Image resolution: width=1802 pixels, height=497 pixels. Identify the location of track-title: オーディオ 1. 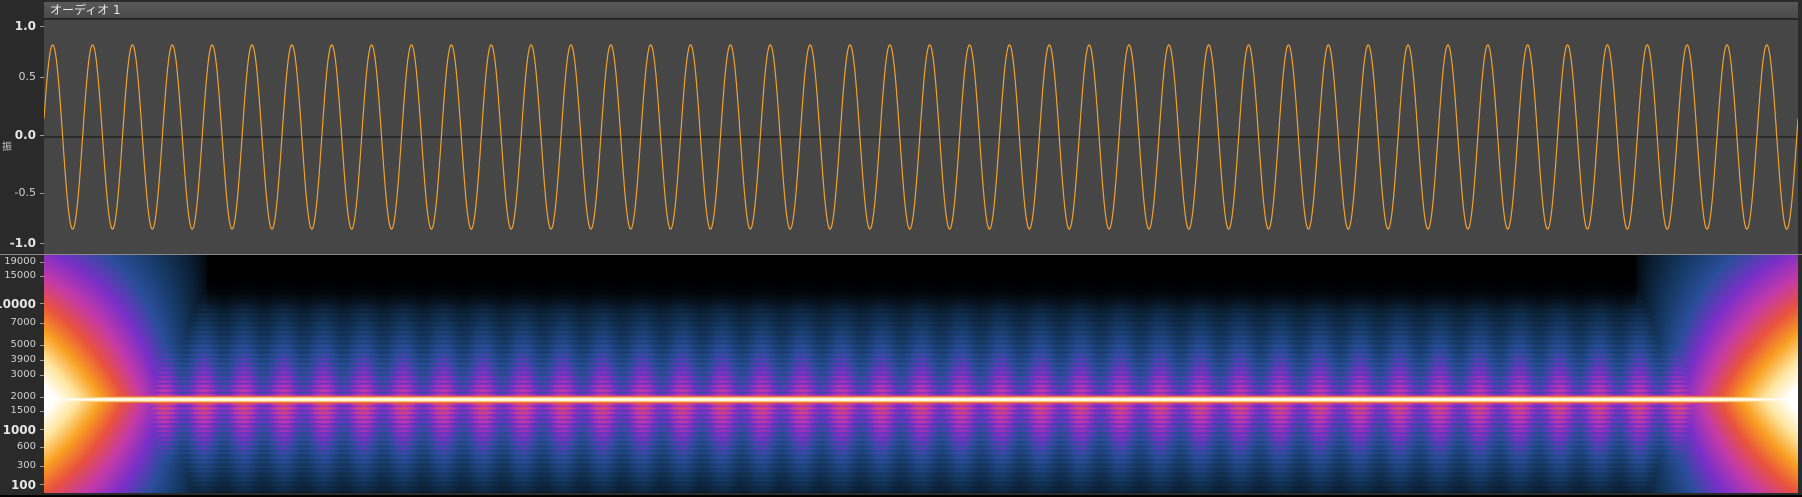
(85, 10).